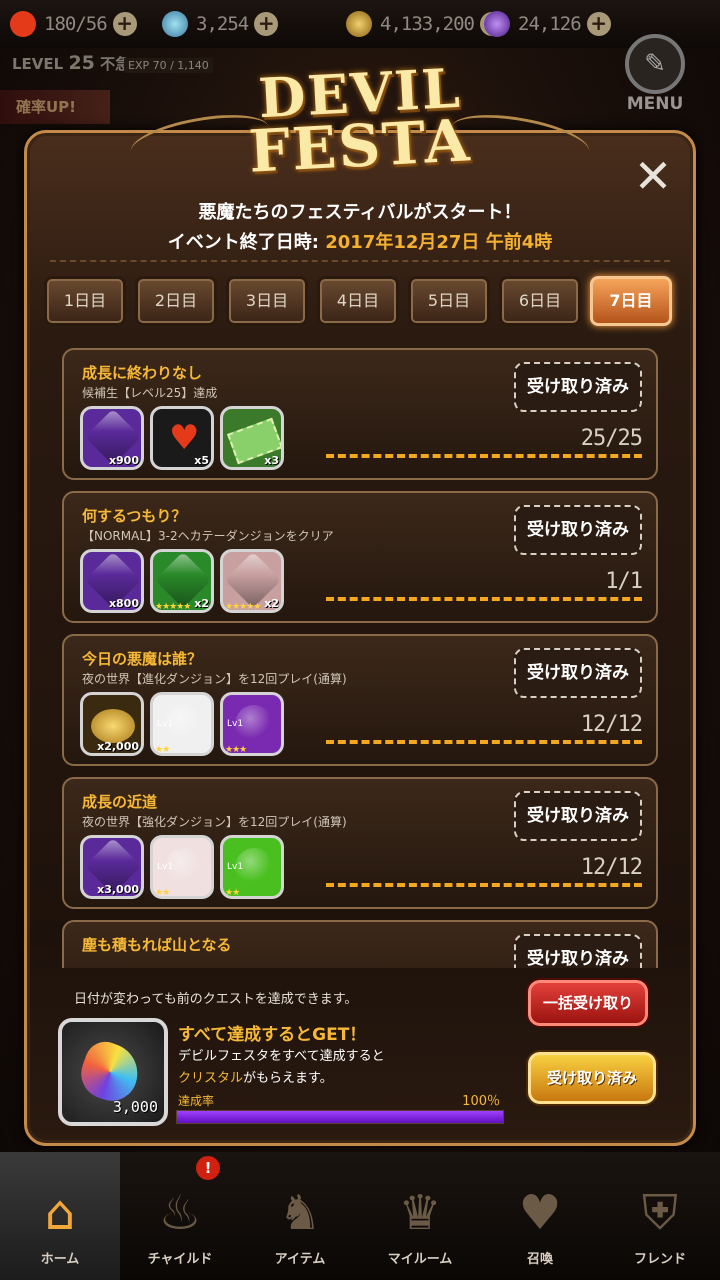 This screenshot has width=720, height=1280. I want to click on day-tabs: 1日目 2日目 3日目 4日目 5日目 6日目 7日目, so click(360, 302).